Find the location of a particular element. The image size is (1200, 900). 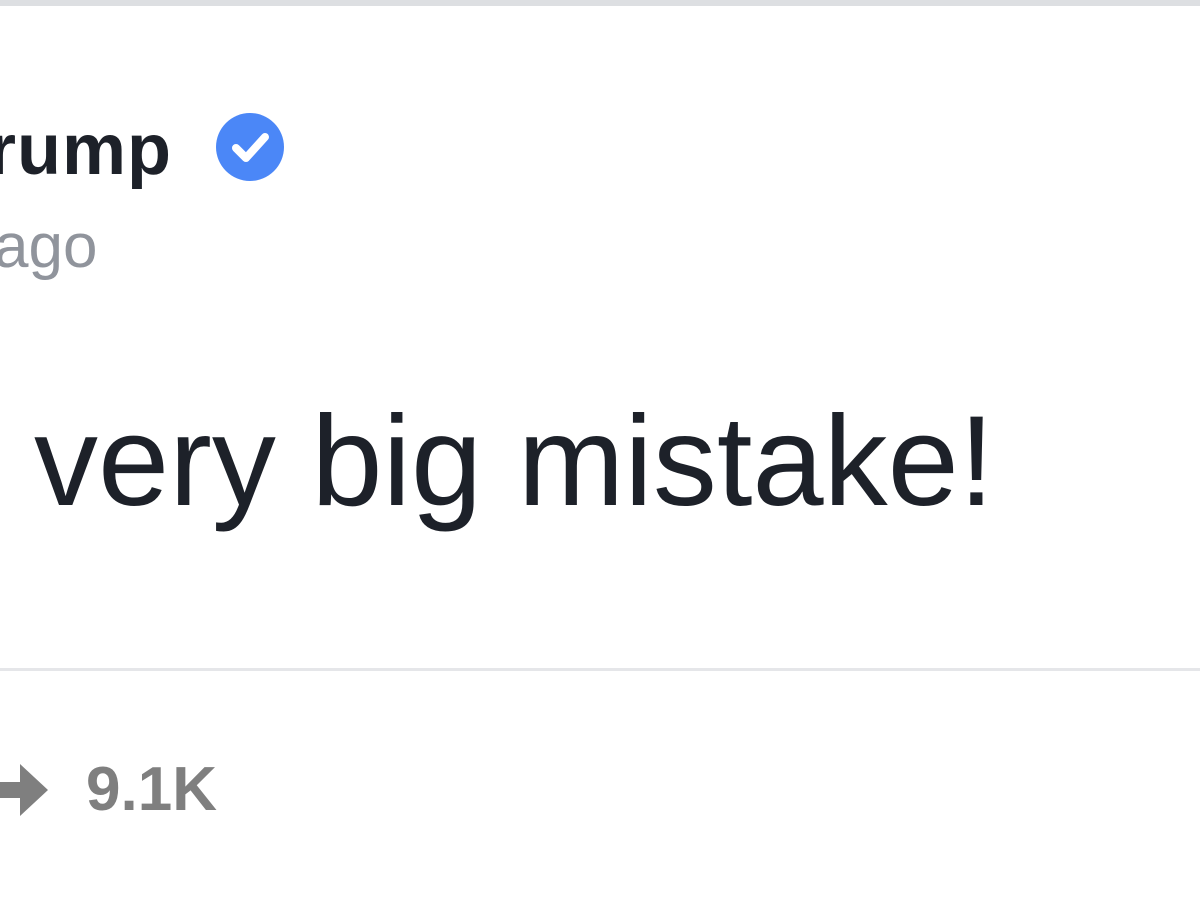

post-timestamp: ago is located at coordinates (48, 247).